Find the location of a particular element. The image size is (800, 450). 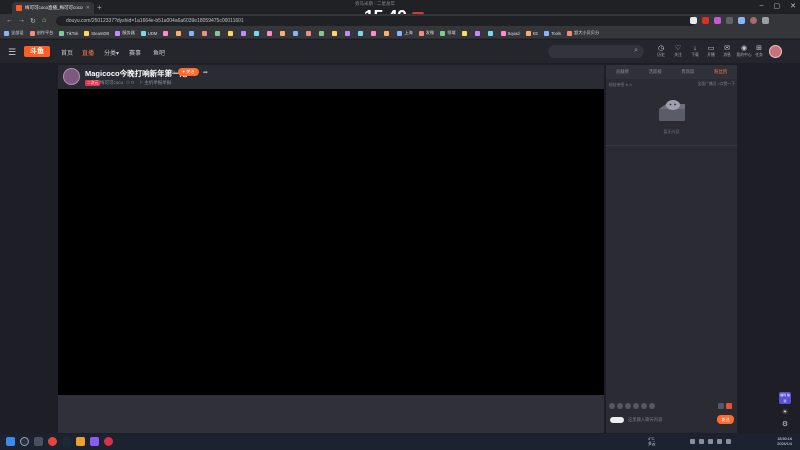

send-button: 发送 is located at coordinates (725, 419).